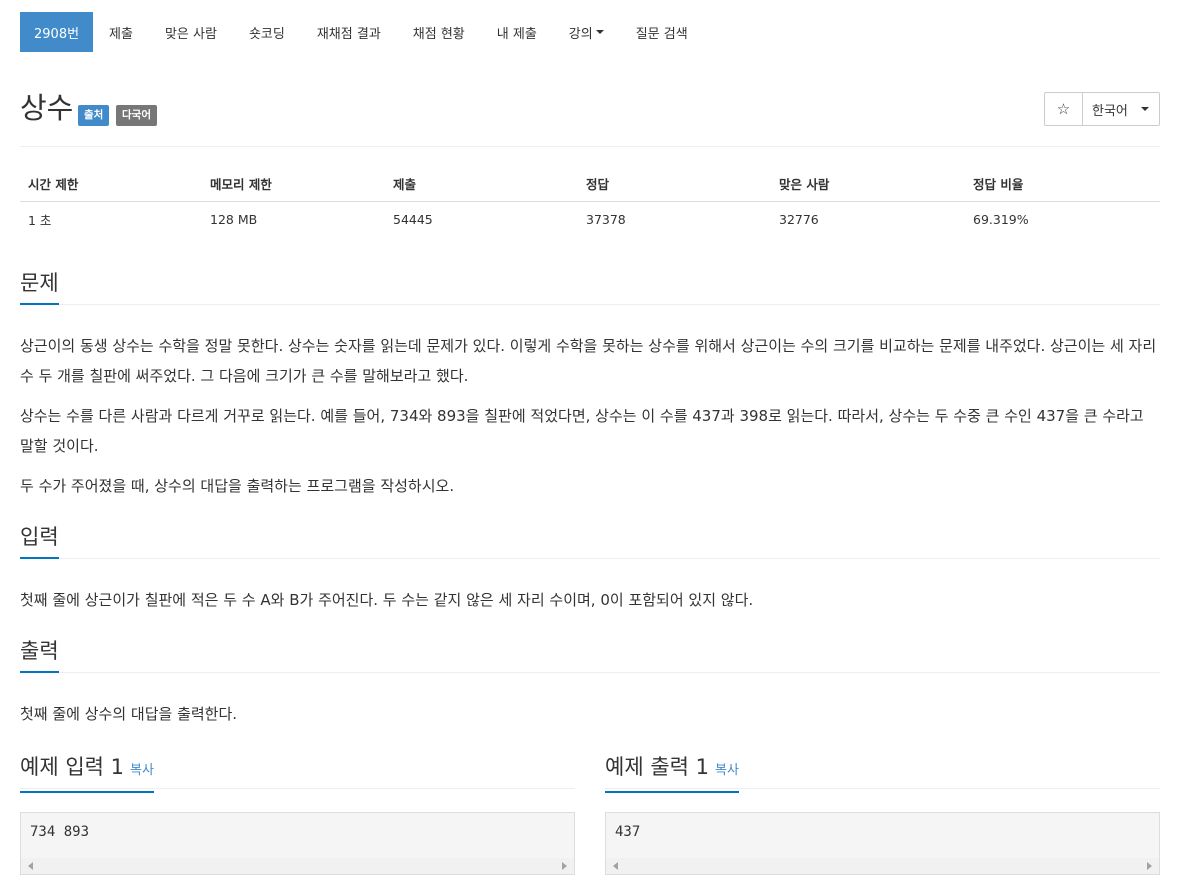 This screenshot has width=1197, height=886. What do you see at coordinates (72, 767) in the screenshot?
I see `sample-input-title: 예제 입력 1` at bounding box center [72, 767].